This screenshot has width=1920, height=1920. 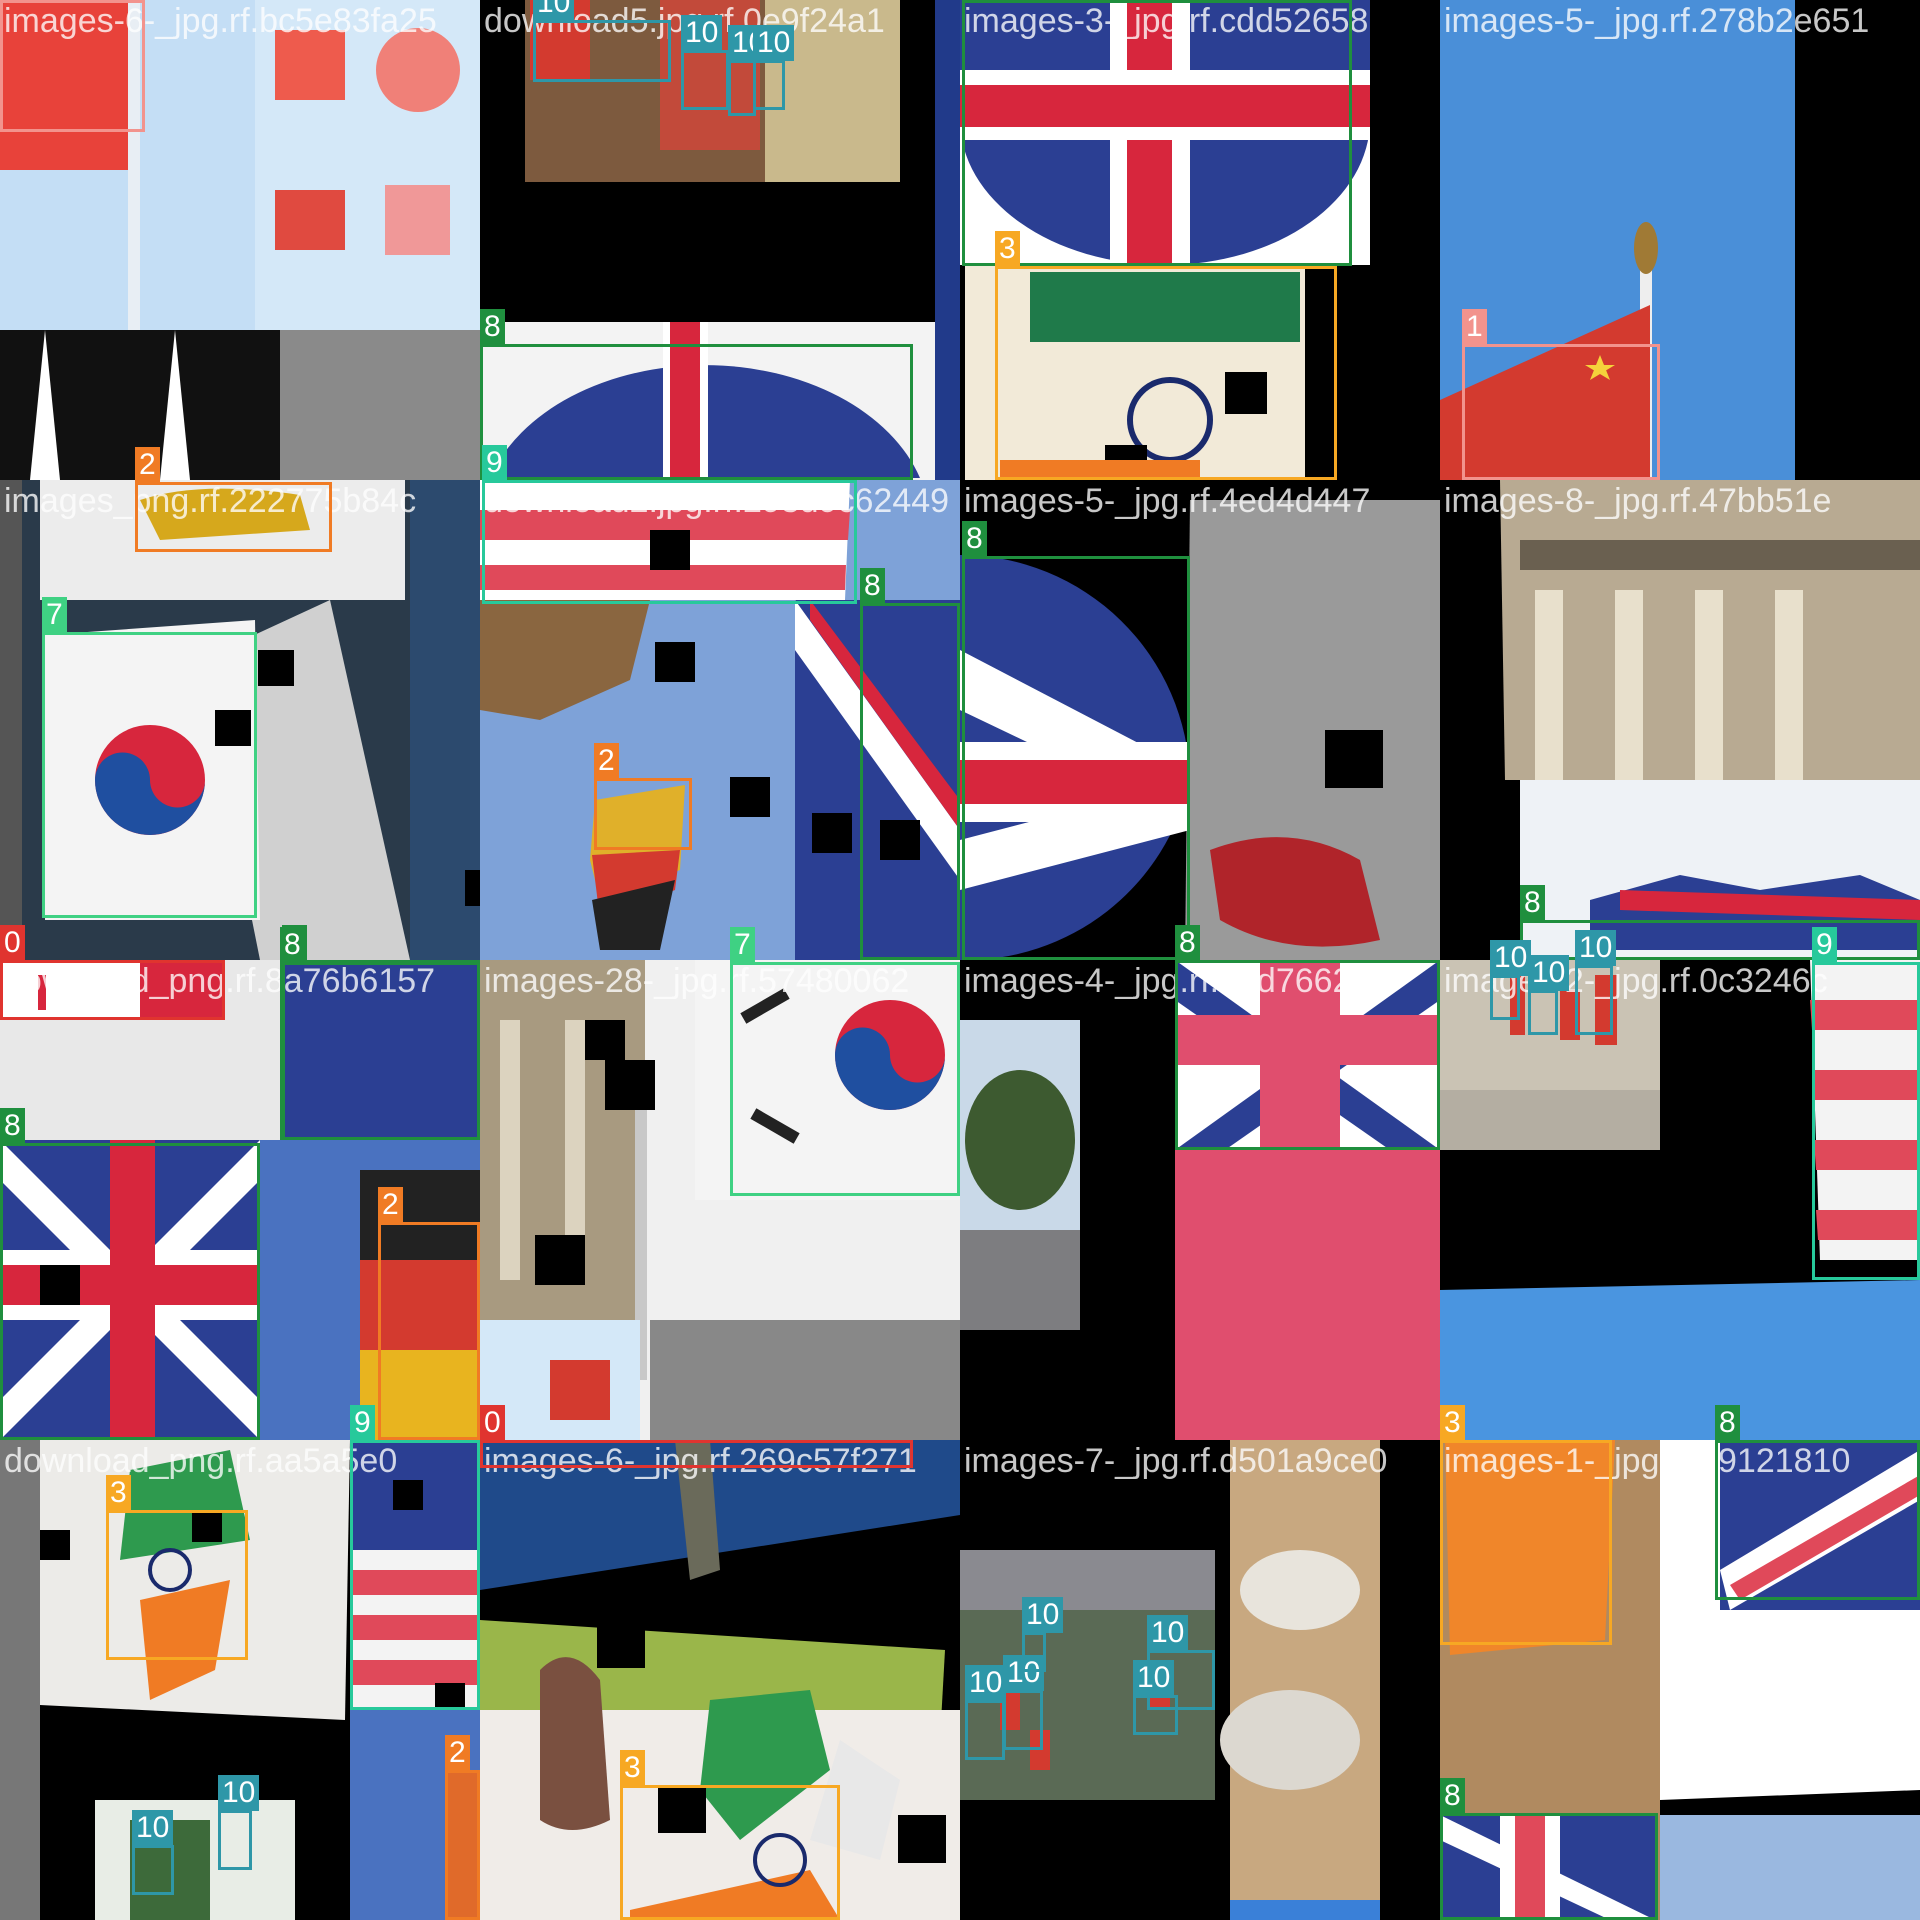 I want to click on tile-title: images-5-_jpg.rf.278b2e651, so click(x=1657, y=21).